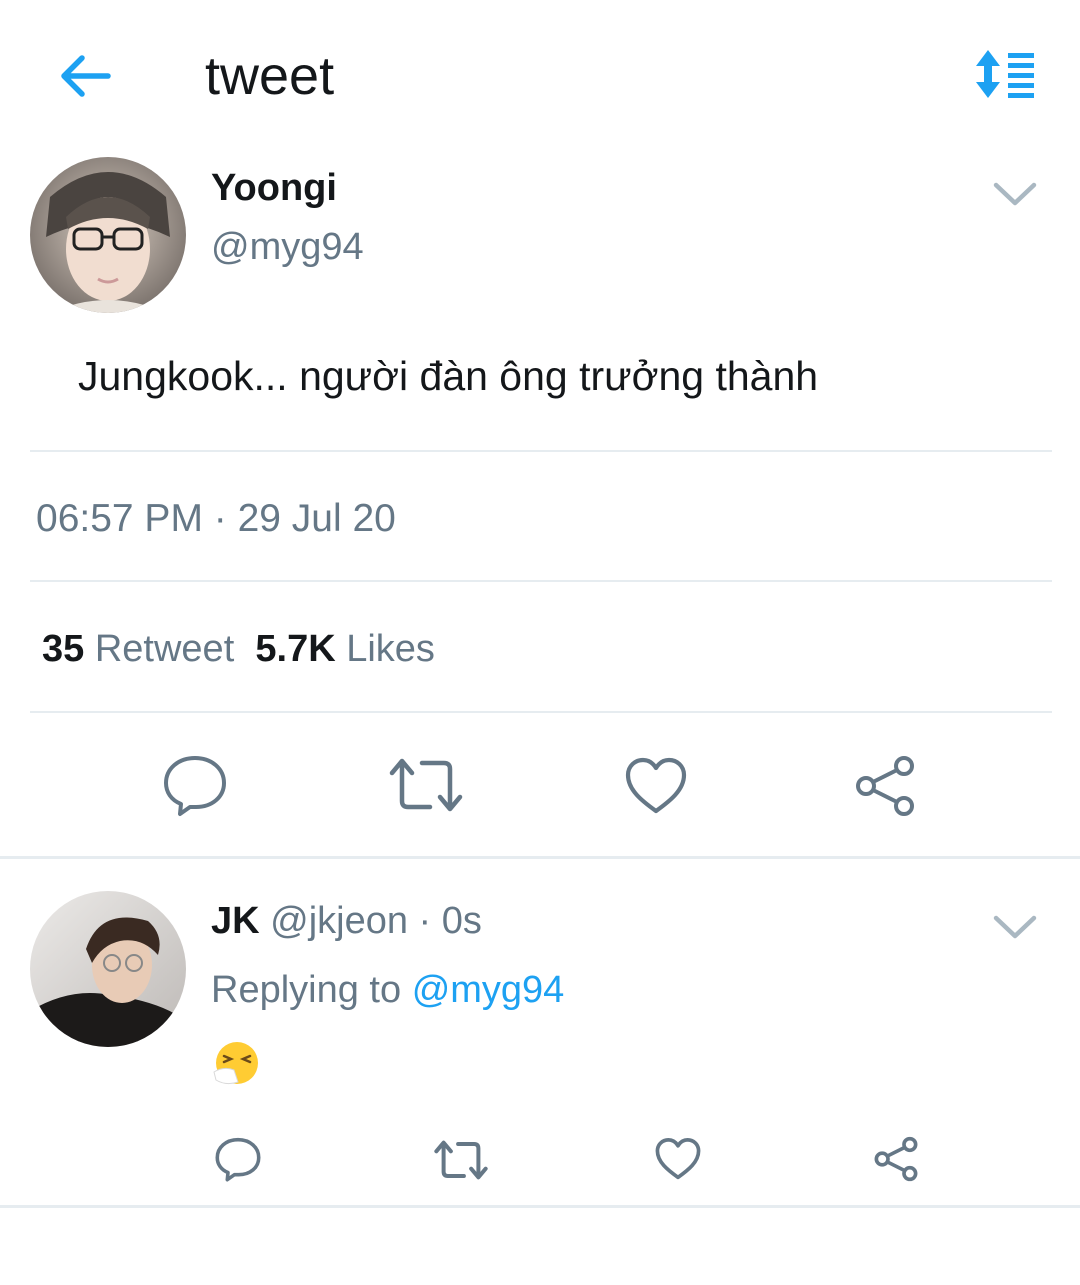  Describe the element at coordinates (306, 990) in the screenshot. I see `replying-label: Replying to` at that location.